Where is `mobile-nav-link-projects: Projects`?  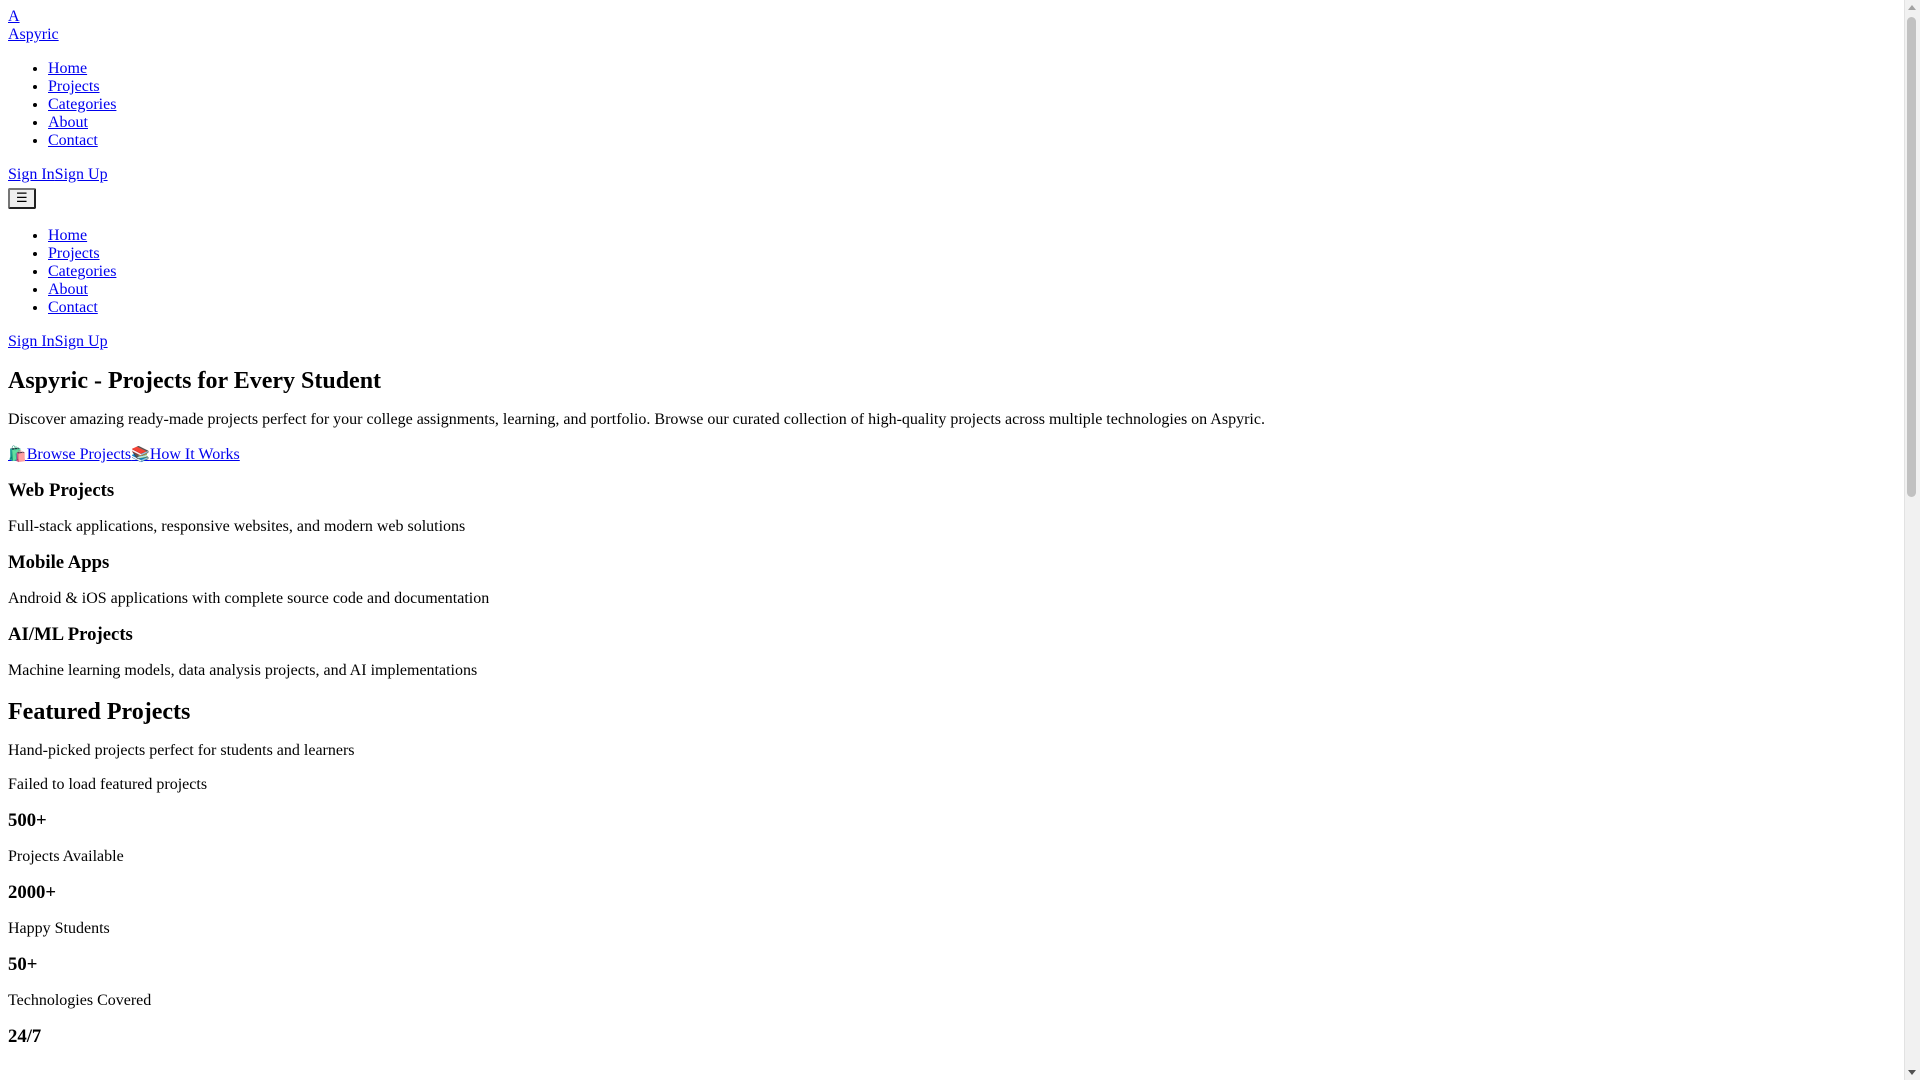 mobile-nav-link-projects: Projects is located at coordinates (74, 253).